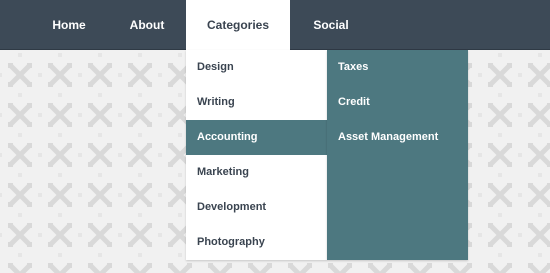  What do you see at coordinates (147, 25) in the screenshot?
I see `nav-about: About` at bounding box center [147, 25].